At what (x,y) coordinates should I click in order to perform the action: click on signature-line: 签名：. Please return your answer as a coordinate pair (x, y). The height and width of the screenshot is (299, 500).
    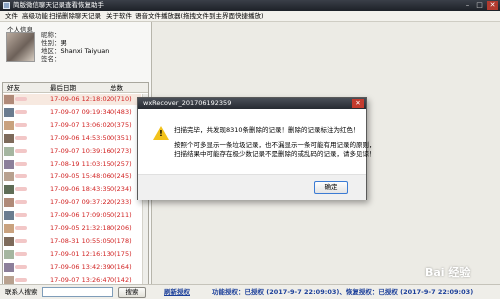
    Looking at the image, I should click on (51, 59).